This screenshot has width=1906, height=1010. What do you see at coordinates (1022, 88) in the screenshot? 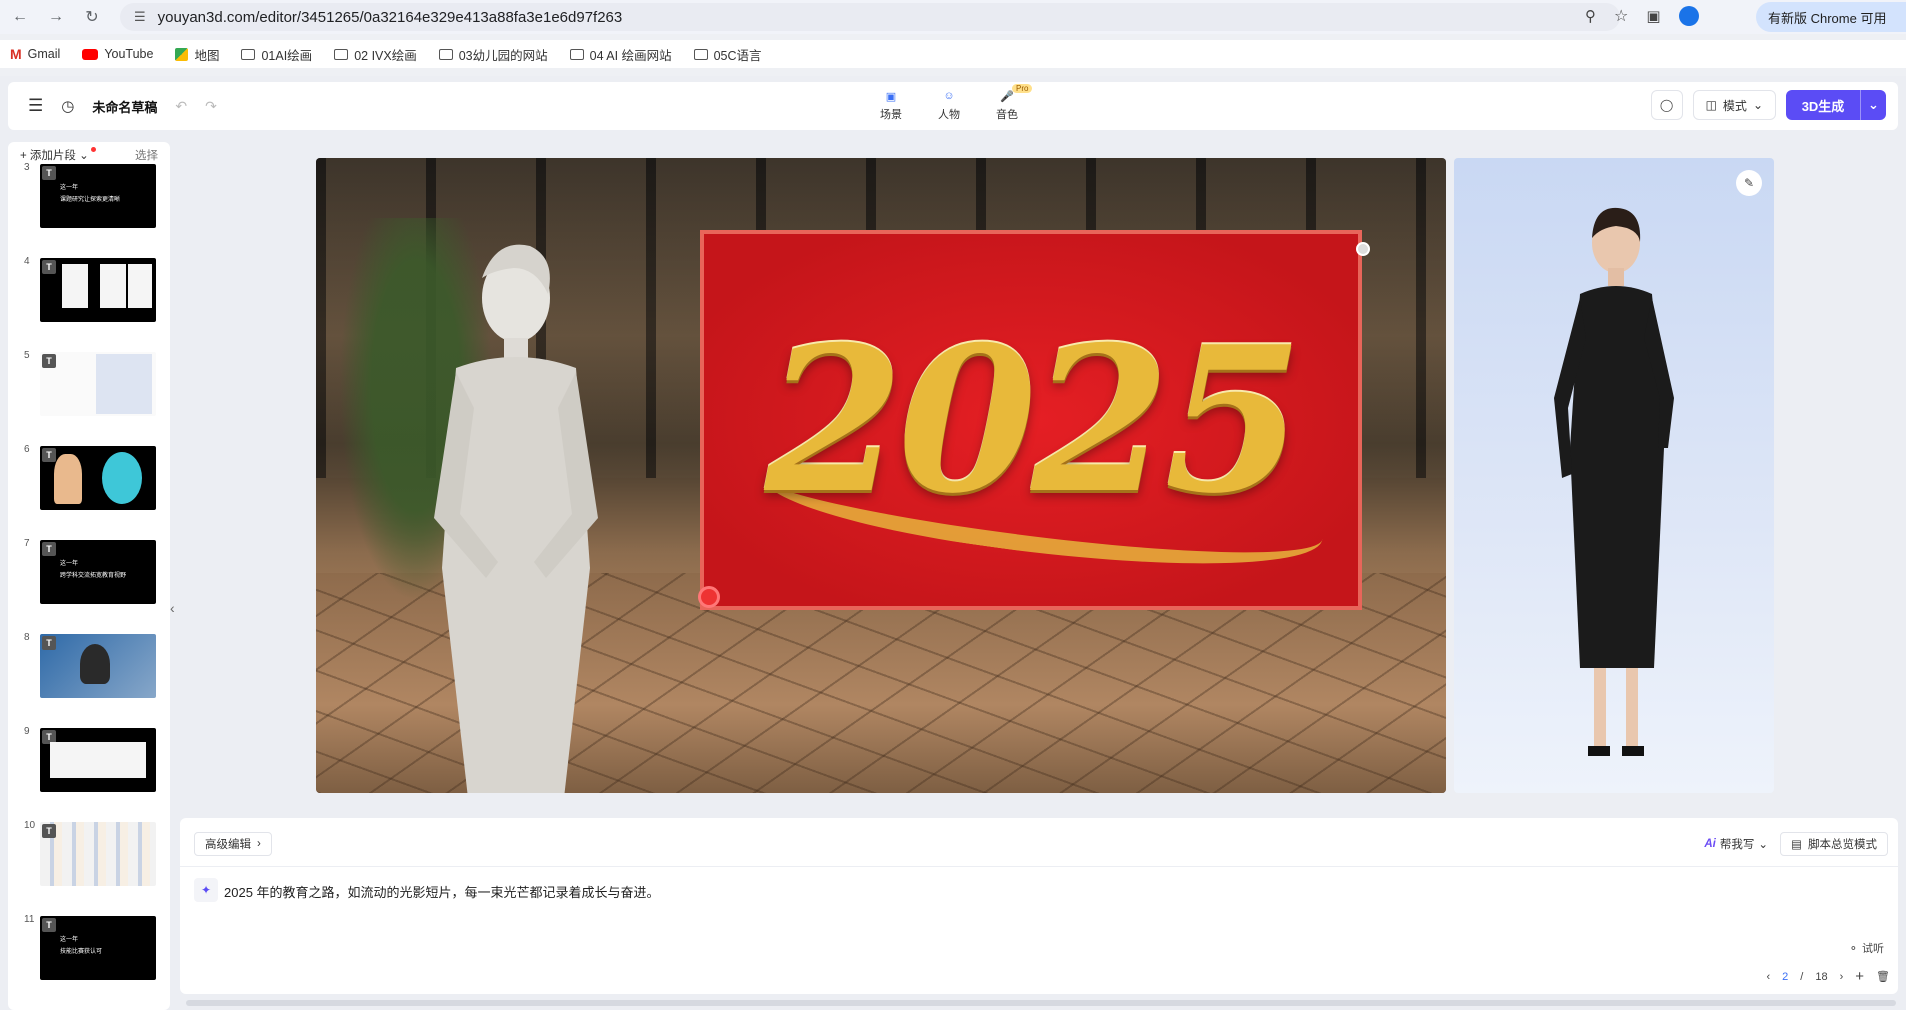
I see `pro-badge: Pro` at bounding box center [1022, 88].